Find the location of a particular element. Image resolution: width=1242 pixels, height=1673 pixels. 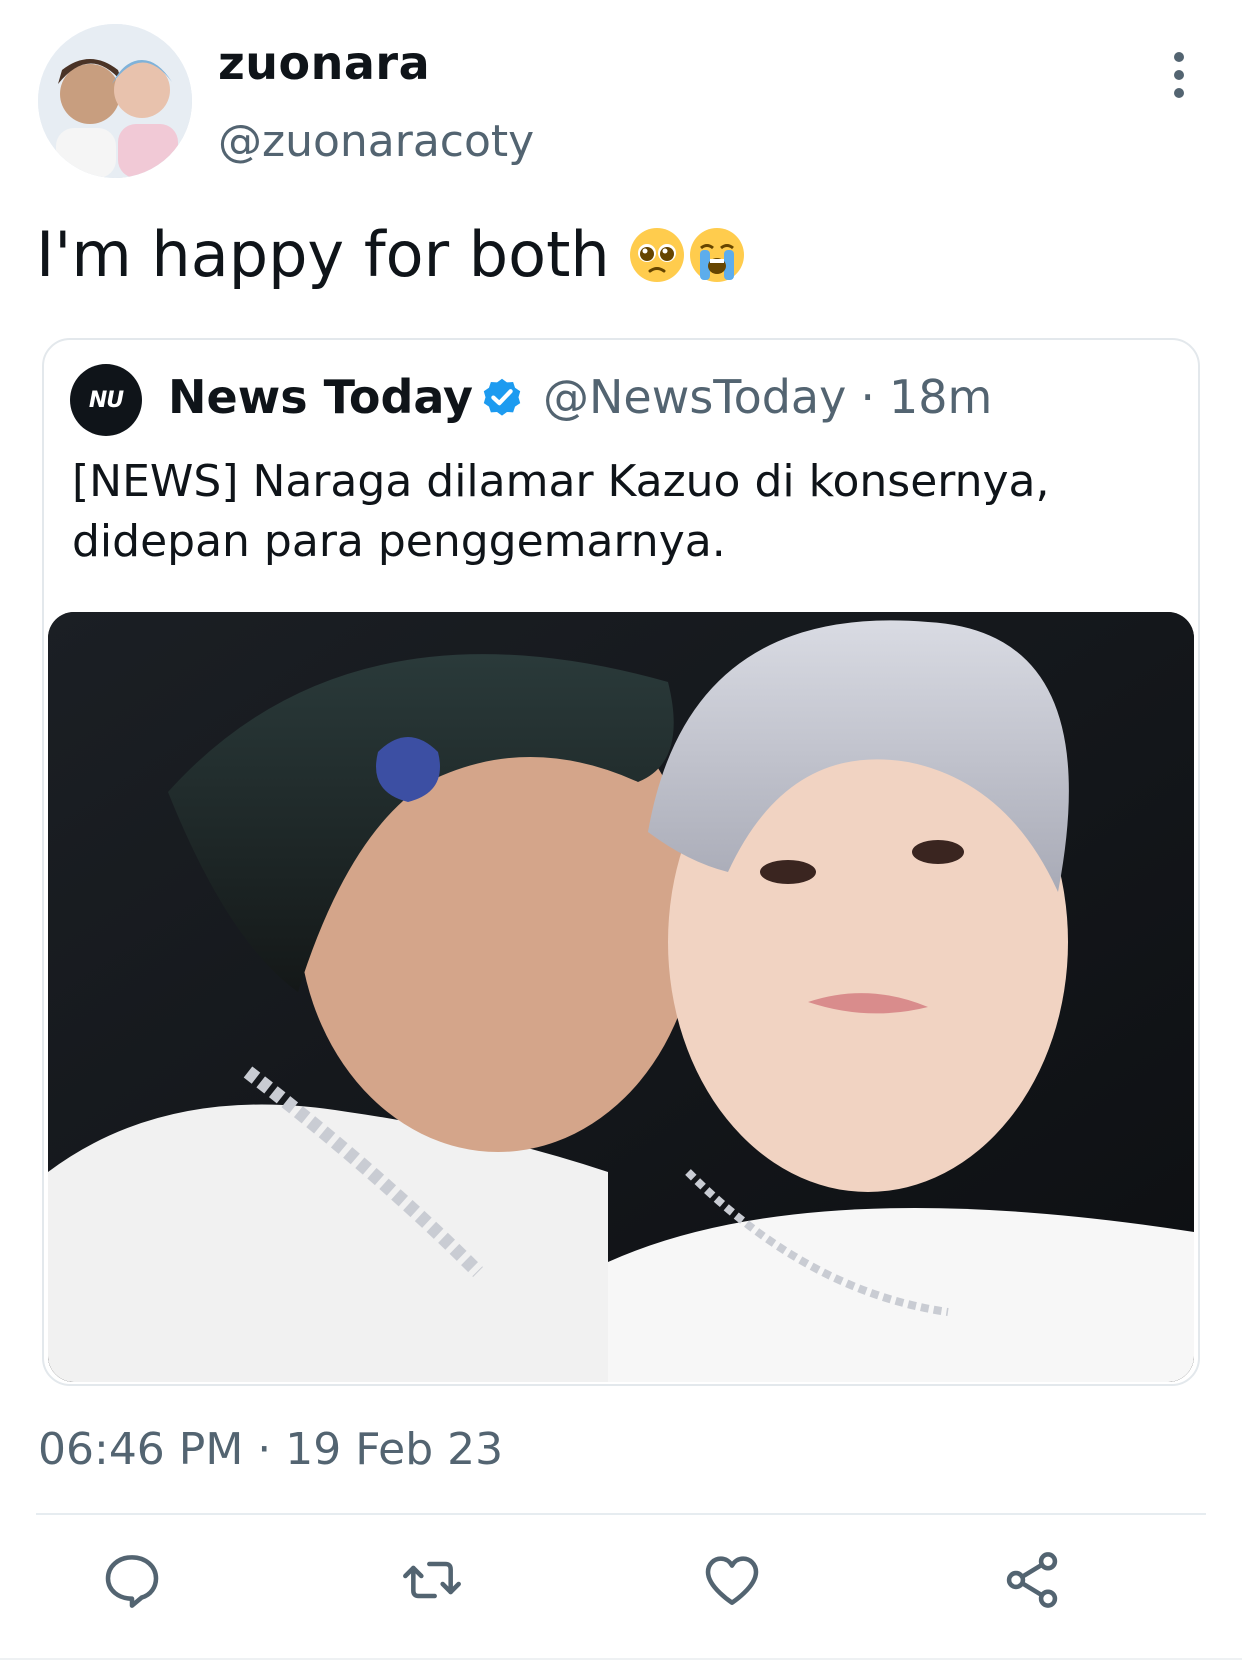

avatar-photo is located at coordinates (115, 101).